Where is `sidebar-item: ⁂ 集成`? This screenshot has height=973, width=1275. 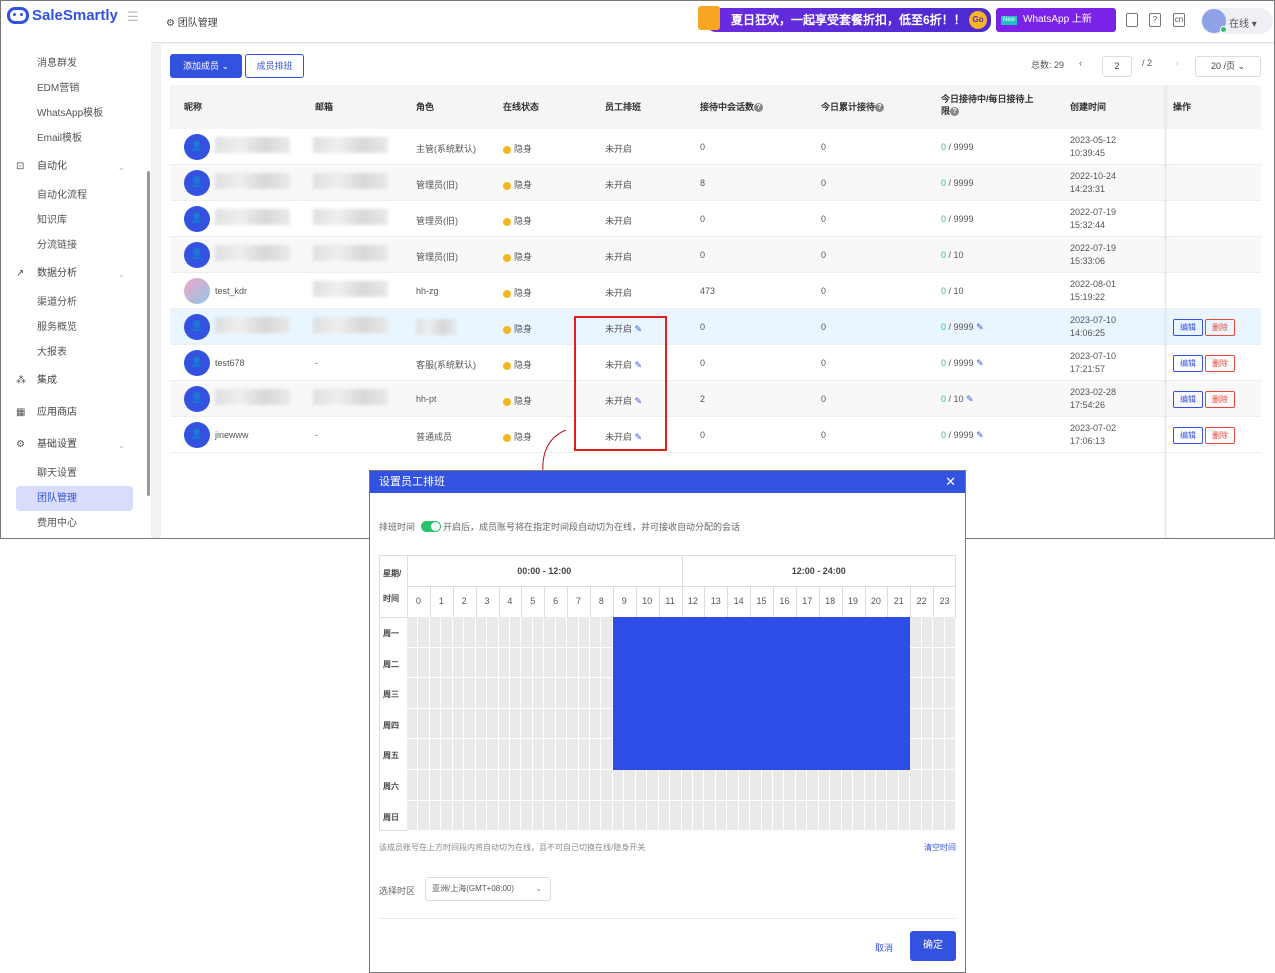 sidebar-item: ⁂ 集成 is located at coordinates (76, 381).